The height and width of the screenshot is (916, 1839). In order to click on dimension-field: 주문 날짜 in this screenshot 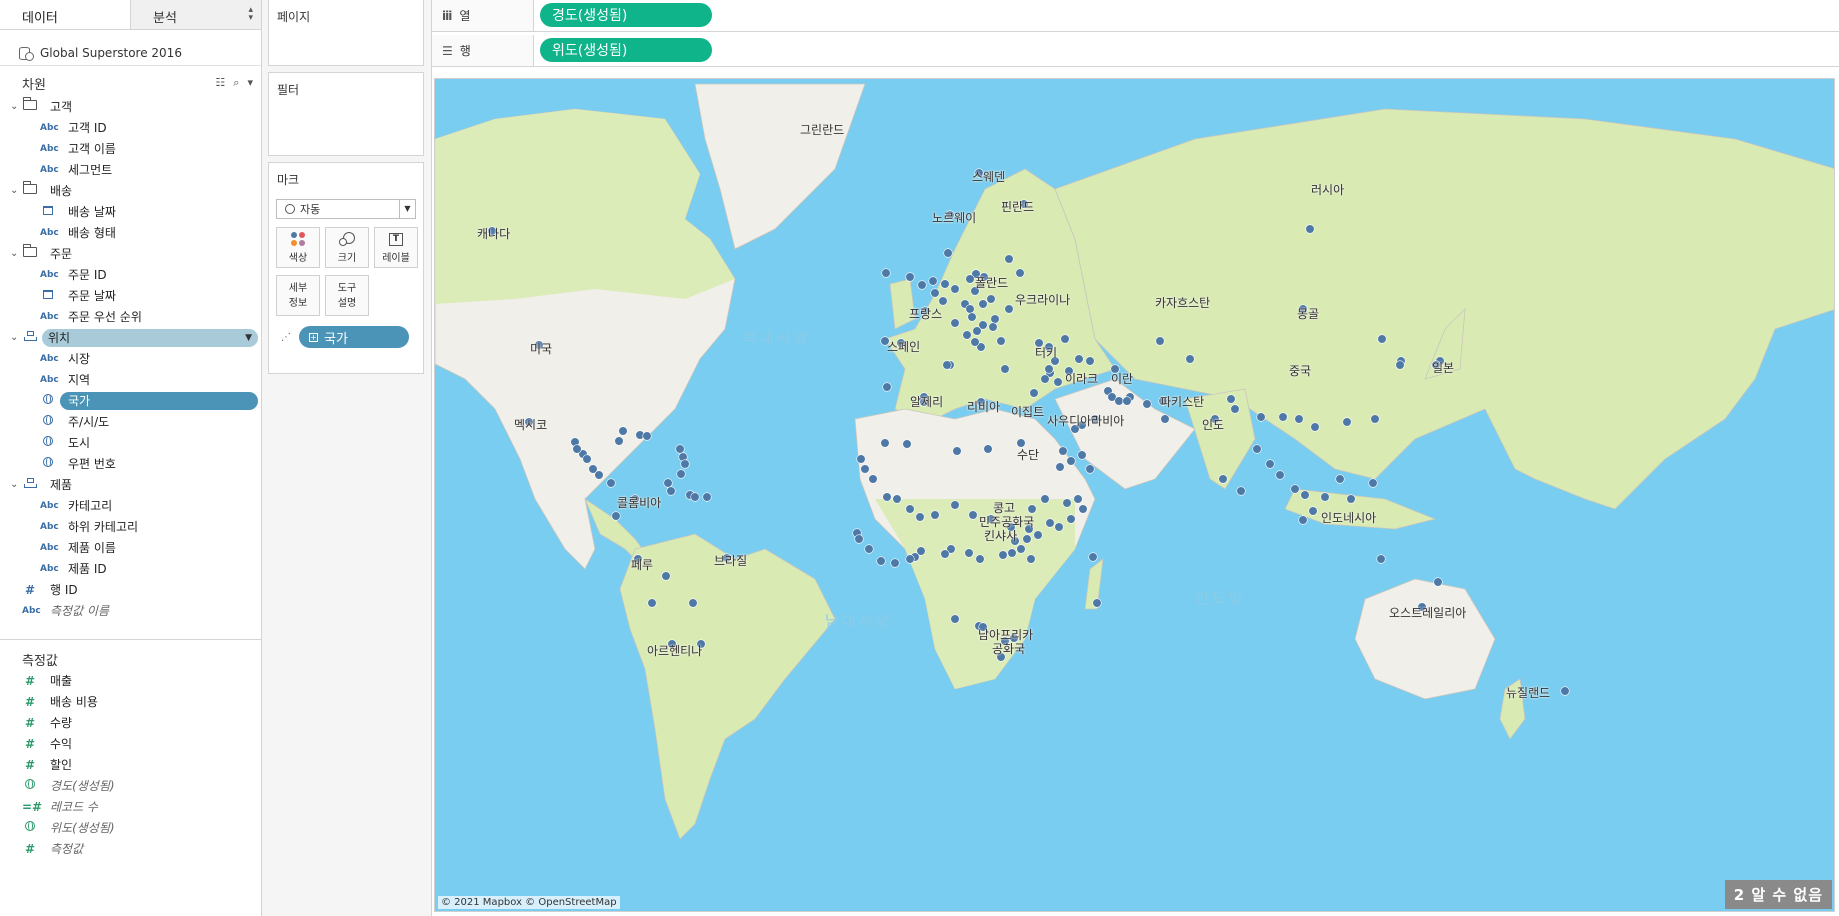, I will do `click(130, 295)`.